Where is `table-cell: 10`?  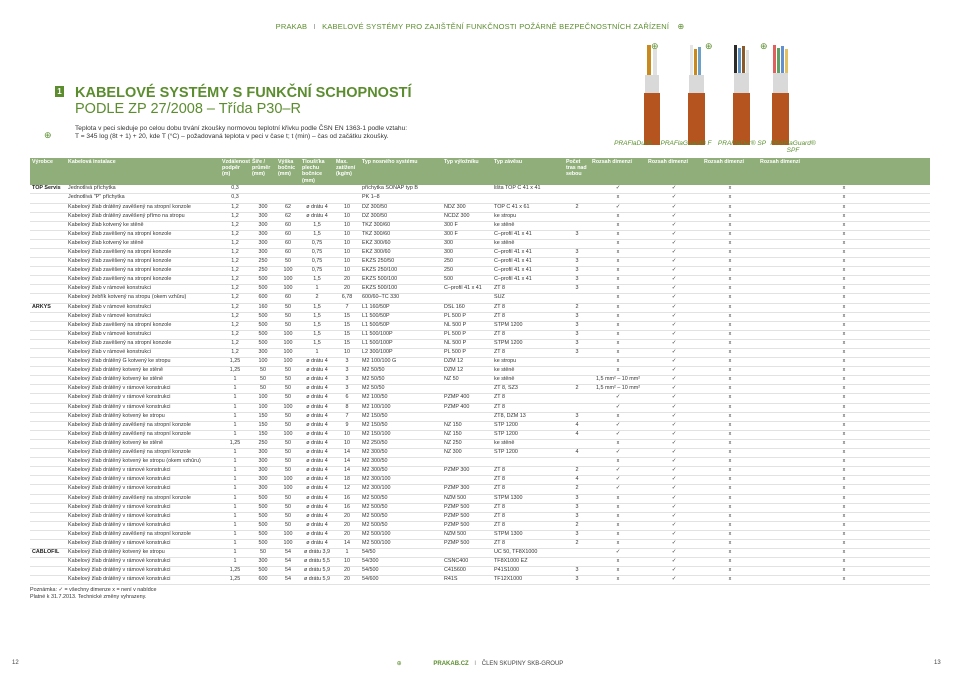
table-cell: 10 is located at coordinates (347, 244).